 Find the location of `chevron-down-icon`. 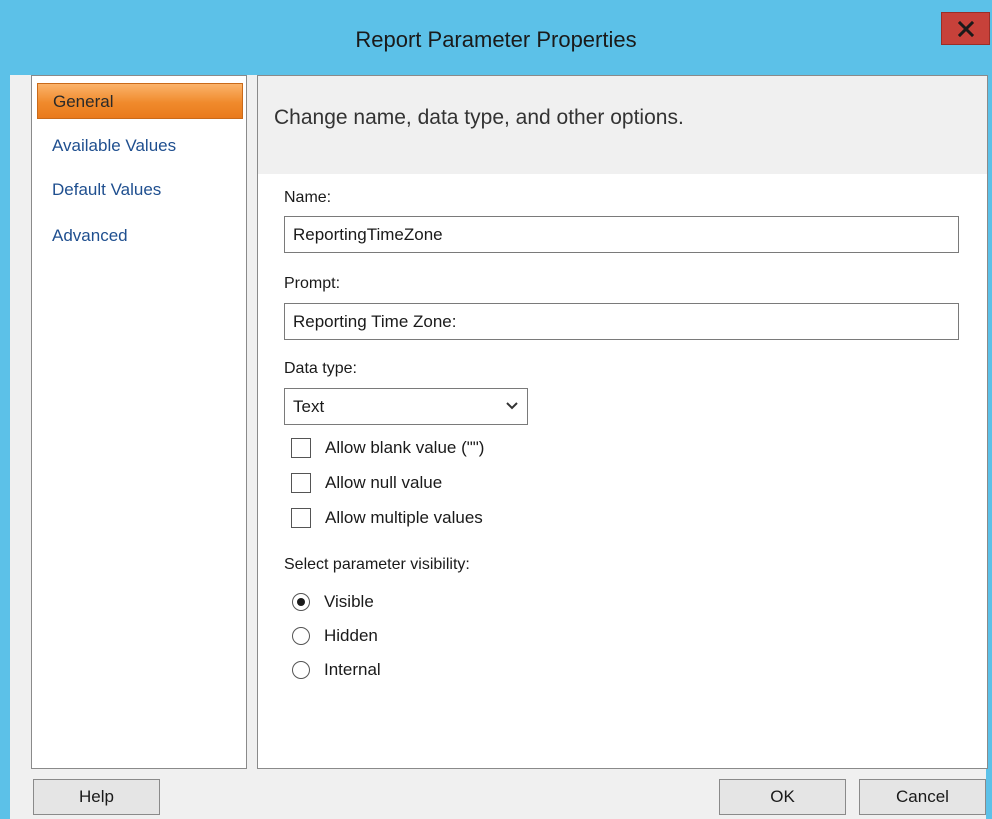

chevron-down-icon is located at coordinates (512, 406).